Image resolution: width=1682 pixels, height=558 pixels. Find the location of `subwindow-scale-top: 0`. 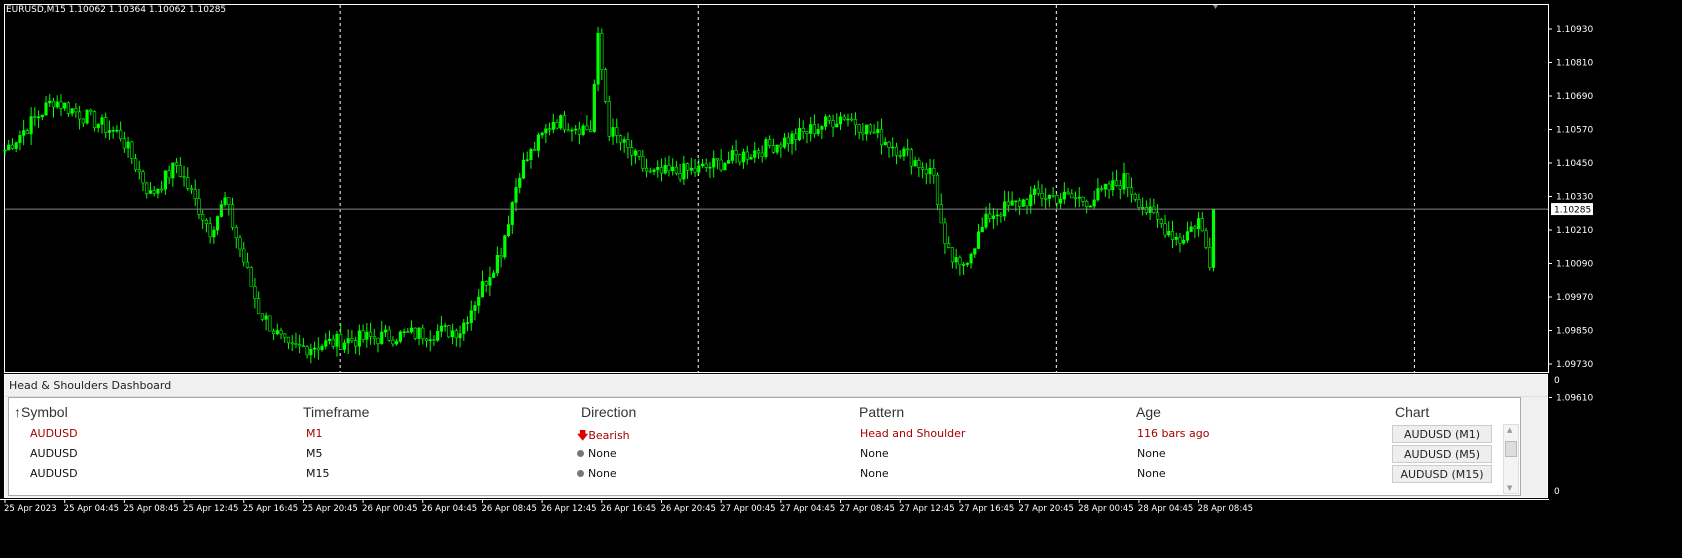

subwindow-scale-top: 0 is located at coordinates (1557, 381).